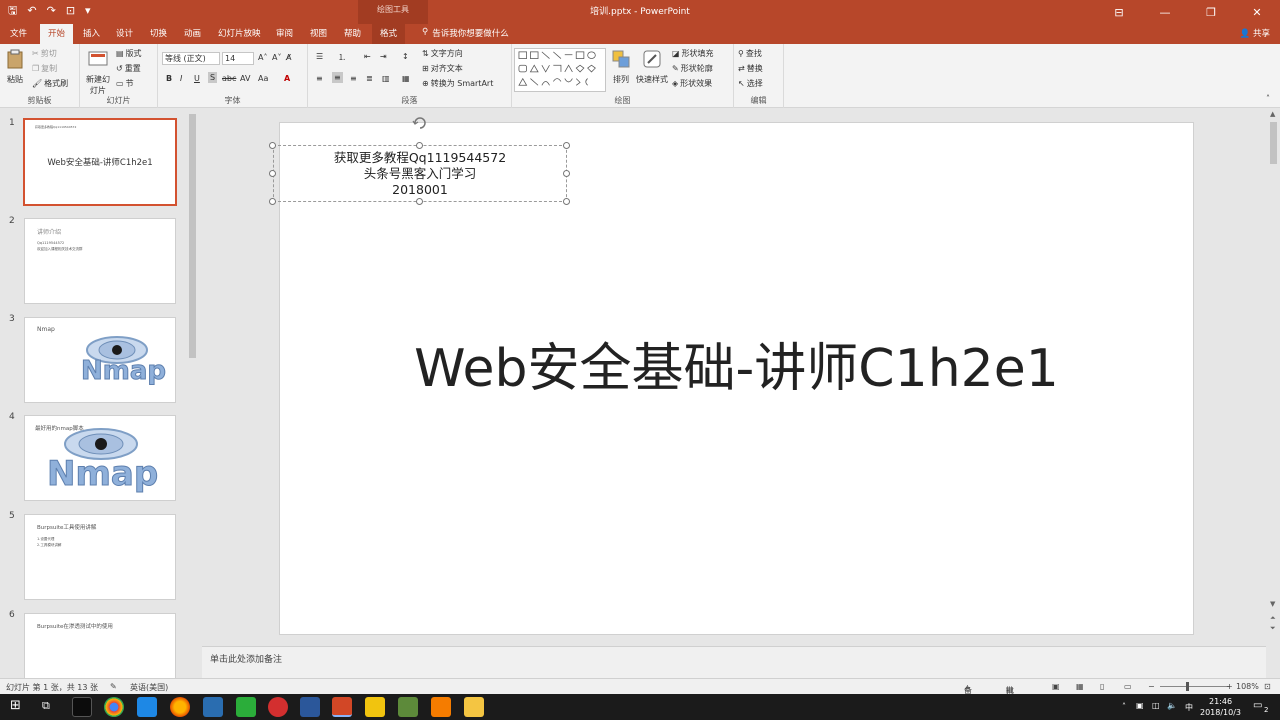  I want to click on shape-effects-button: ◈ 形状效果, so click(692, 83).